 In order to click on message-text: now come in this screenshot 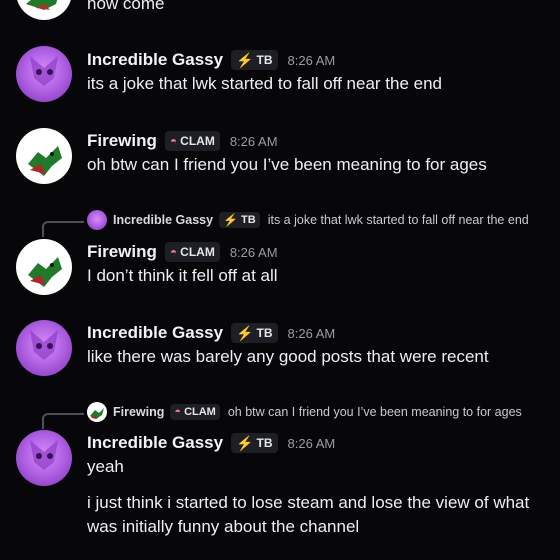, I will do `click(126, 6)`.